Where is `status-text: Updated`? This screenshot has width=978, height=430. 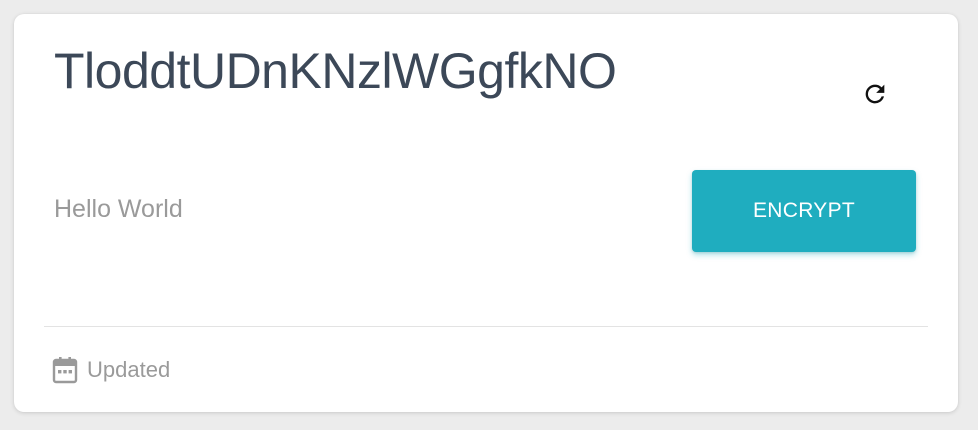 status-text: Updated is located at coordinates (129, 369).